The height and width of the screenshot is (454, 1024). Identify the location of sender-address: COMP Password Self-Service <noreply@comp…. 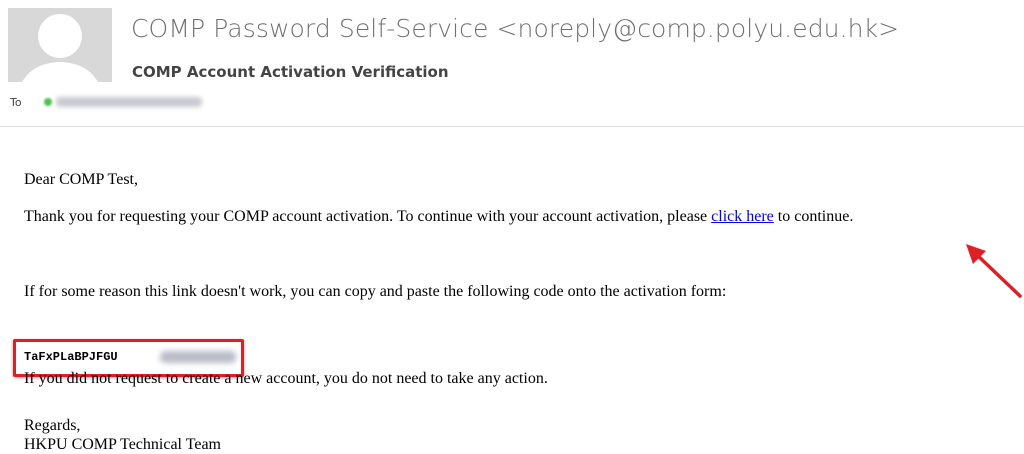
(515, 28).